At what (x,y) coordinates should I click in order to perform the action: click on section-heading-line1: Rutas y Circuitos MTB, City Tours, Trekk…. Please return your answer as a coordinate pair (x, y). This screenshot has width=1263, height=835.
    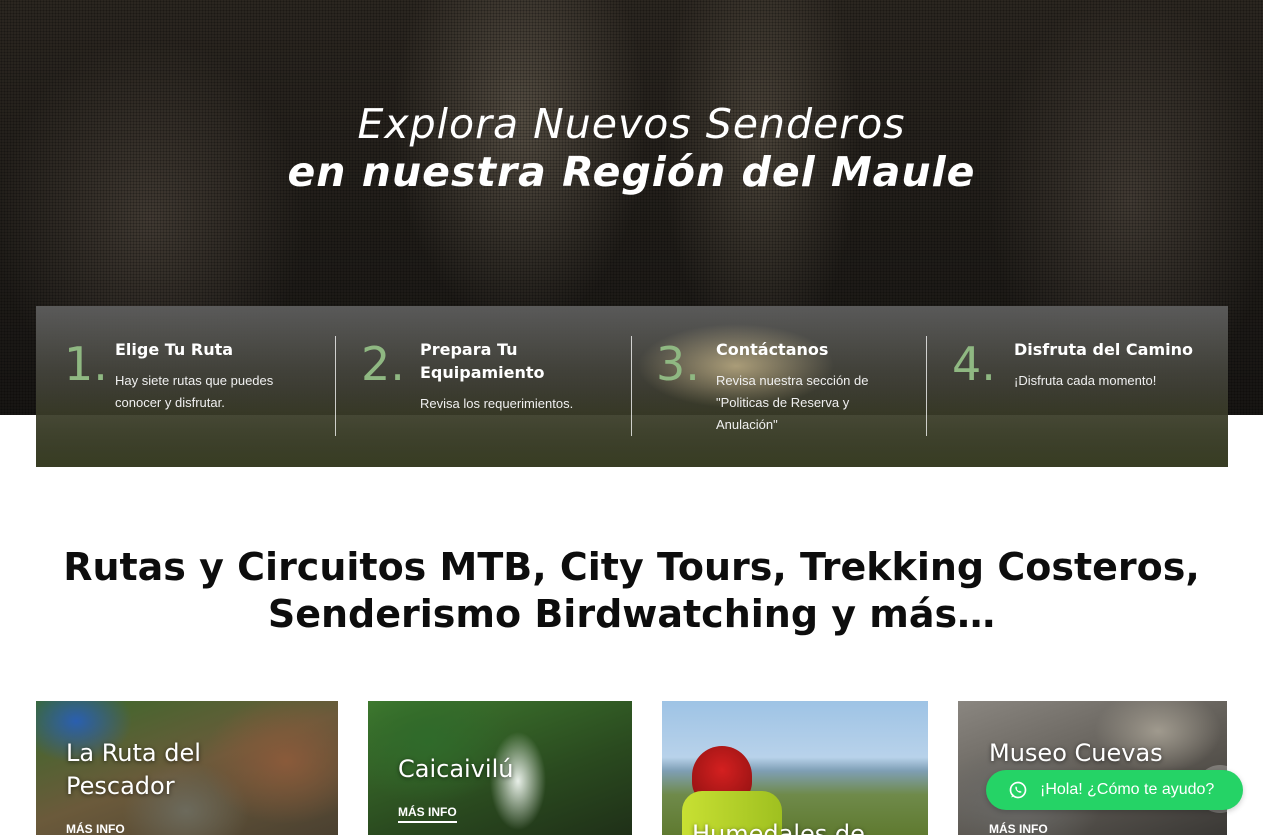
    Looking at the image, I should click on (631, 567).